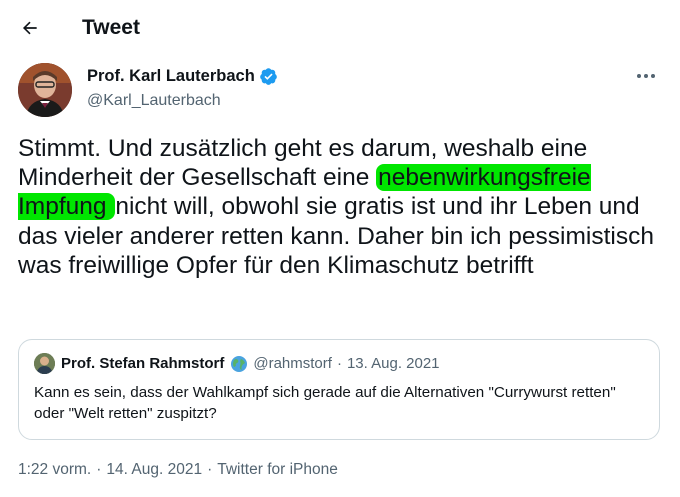  I want to click on quoted-avatar-photo, so click(44, 363).